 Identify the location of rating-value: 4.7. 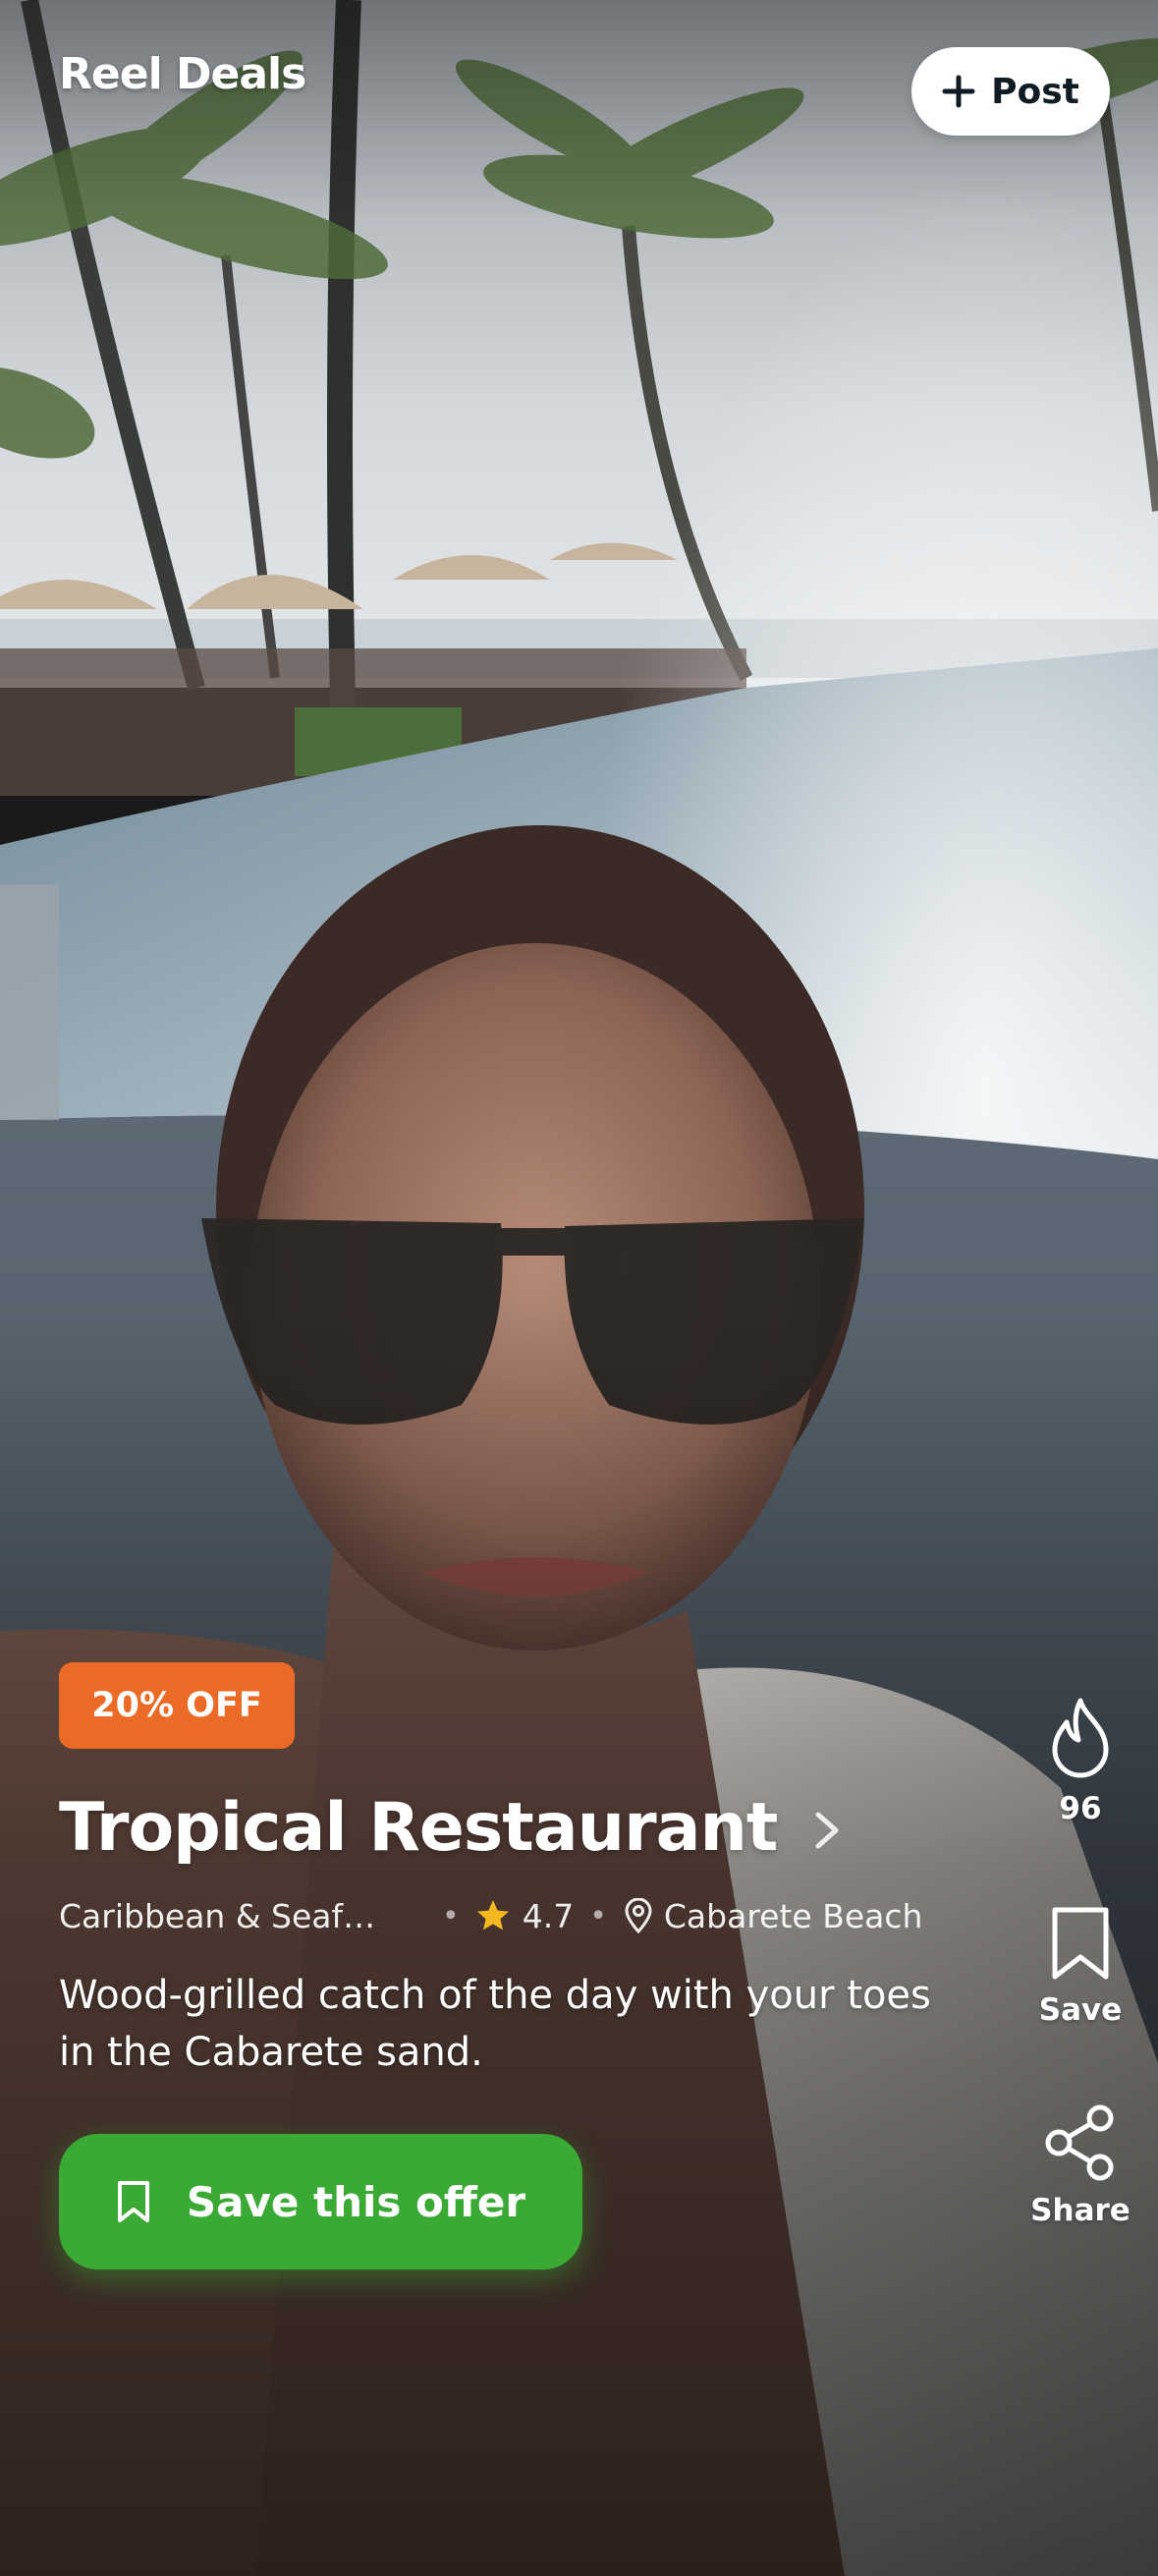
(548, 1915).